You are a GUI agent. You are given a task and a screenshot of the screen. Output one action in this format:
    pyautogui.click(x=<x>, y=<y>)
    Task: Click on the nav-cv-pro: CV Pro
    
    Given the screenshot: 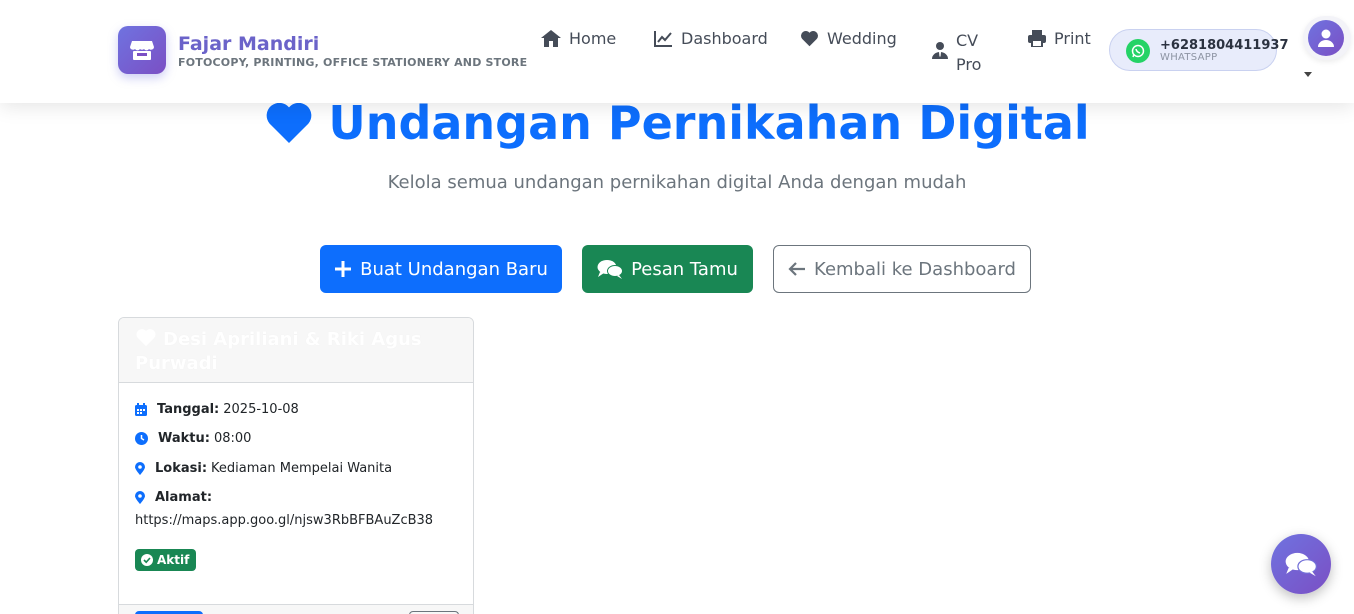 What is the action you would take?
    pyautogui.click(x=956, y=53)
    